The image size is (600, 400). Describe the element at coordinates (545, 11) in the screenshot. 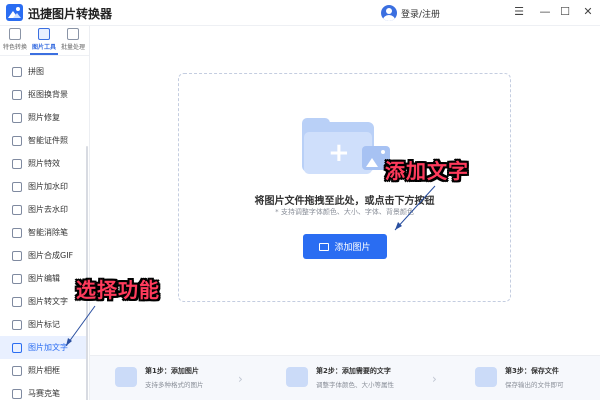

I see `minimize-button: —` at that location.